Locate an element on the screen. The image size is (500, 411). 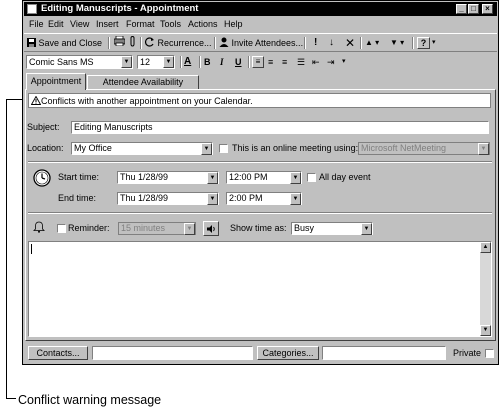
print-button is located at coordinates (119, 42).